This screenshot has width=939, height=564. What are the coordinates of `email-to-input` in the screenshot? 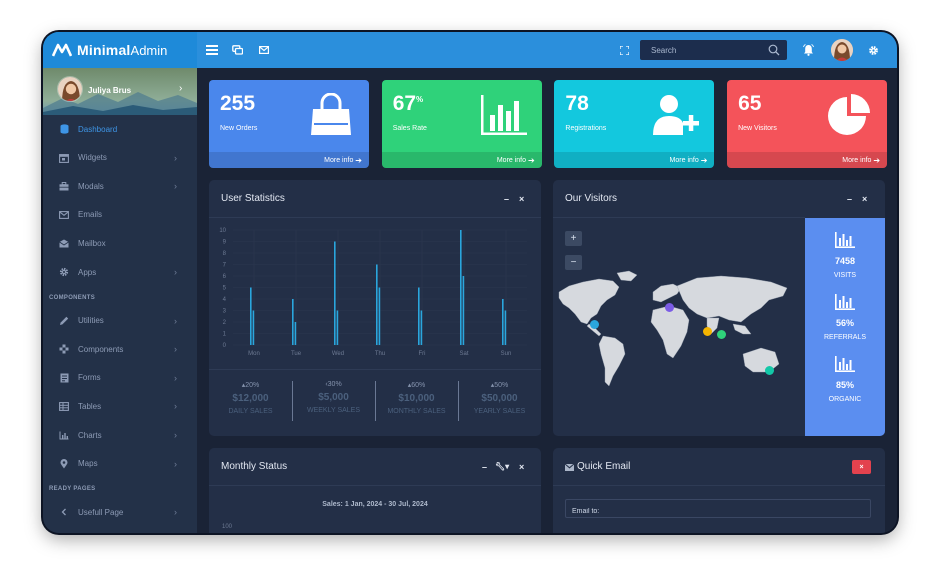 It's located at (718, 511).